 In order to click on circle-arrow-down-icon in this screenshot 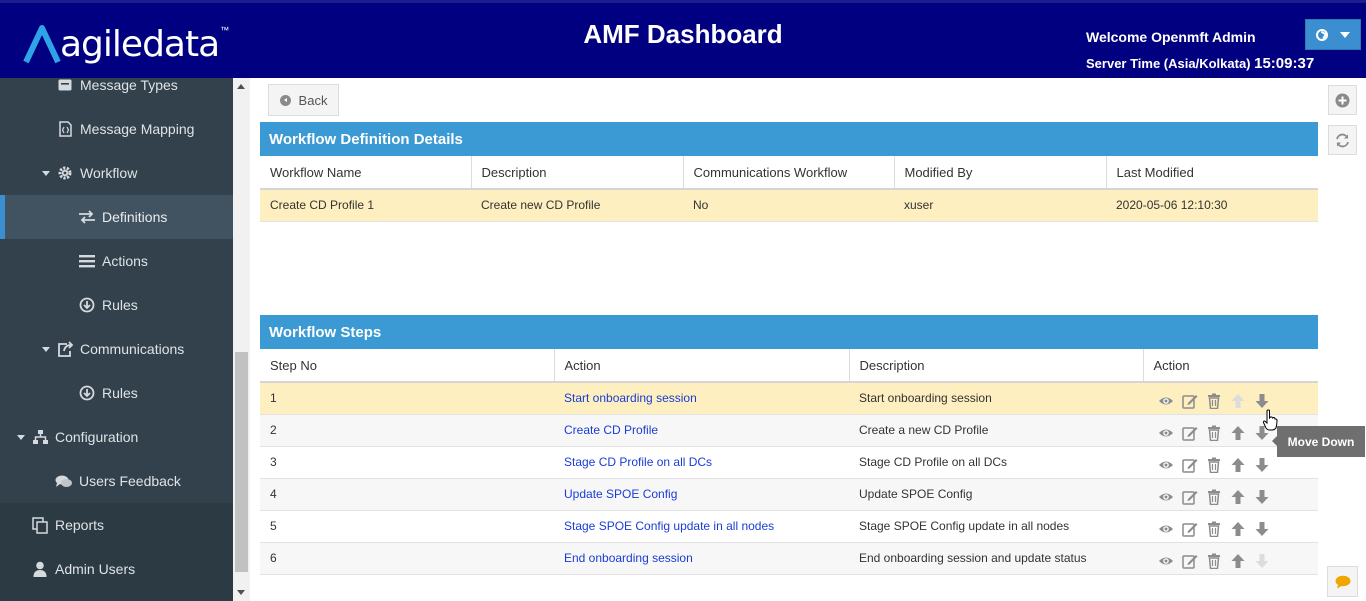, I will do `click(87, 305)`.